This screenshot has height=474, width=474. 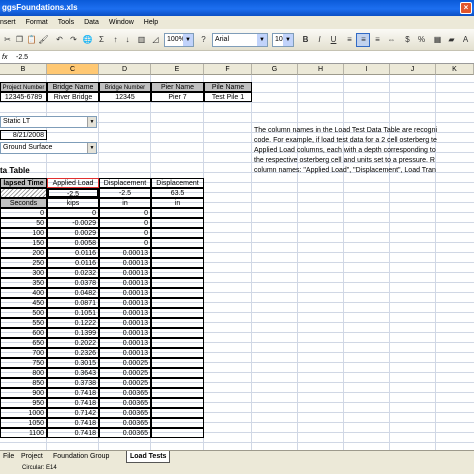 What do you see at coordinates (115, 39) in the screenshot?
I see `sort-ascending-icon: ↑` at bounding box center [115, 39].